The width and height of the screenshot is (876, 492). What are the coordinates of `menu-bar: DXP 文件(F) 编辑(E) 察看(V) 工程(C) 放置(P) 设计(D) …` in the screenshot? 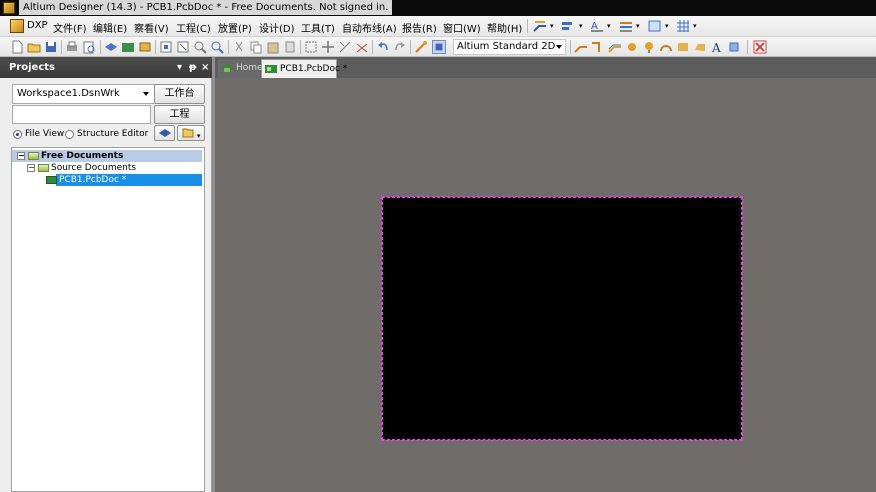 It's located at (438, 26).